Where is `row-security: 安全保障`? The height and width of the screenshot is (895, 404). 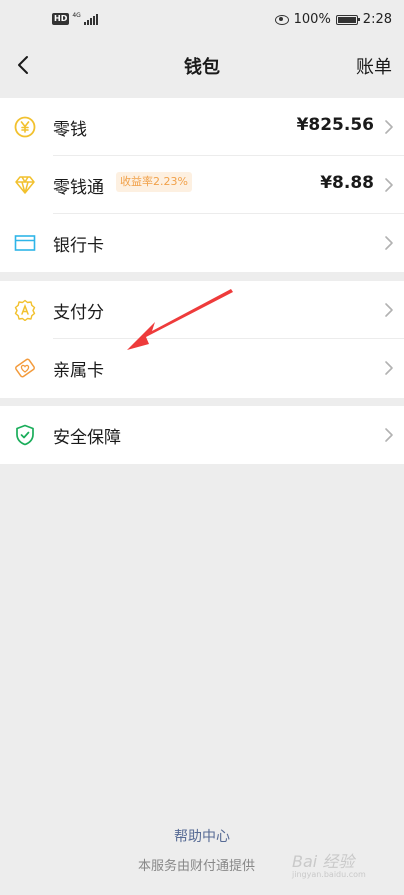 row-security: 安全保障 is located at coordinates (202, 435).